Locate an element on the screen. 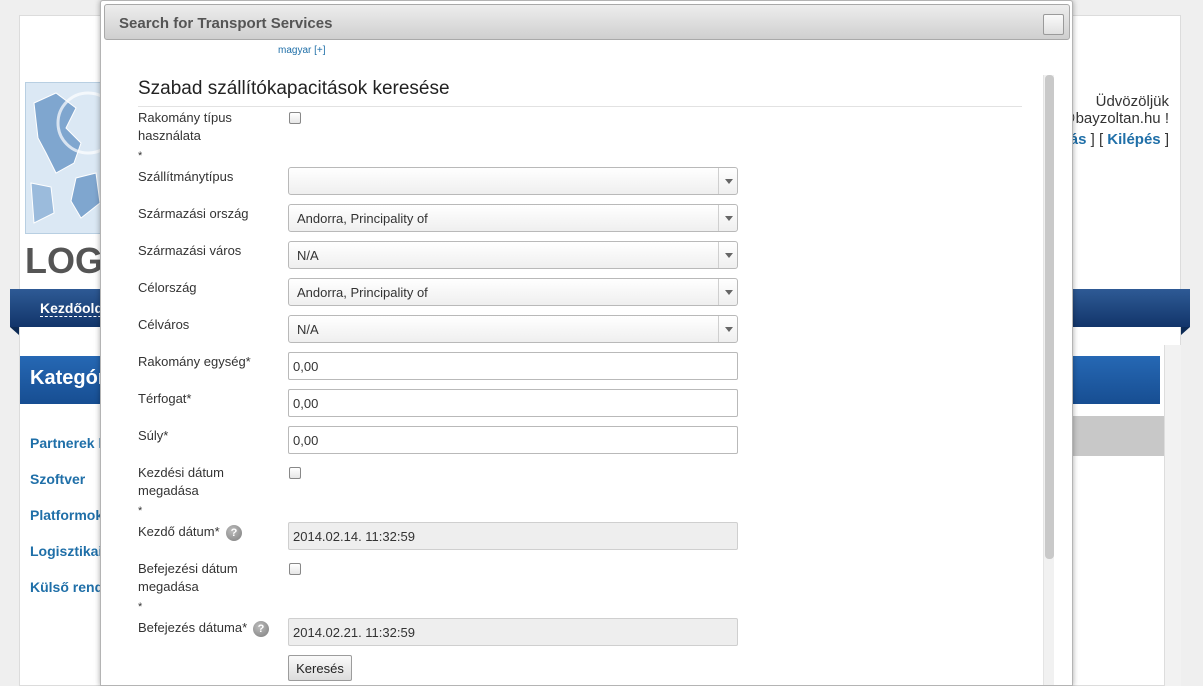 Image resolution: width=1203 pixels, height=686 pixels. shipment-type-label: Szállítmánytípus is located at coordinates (186, 176).